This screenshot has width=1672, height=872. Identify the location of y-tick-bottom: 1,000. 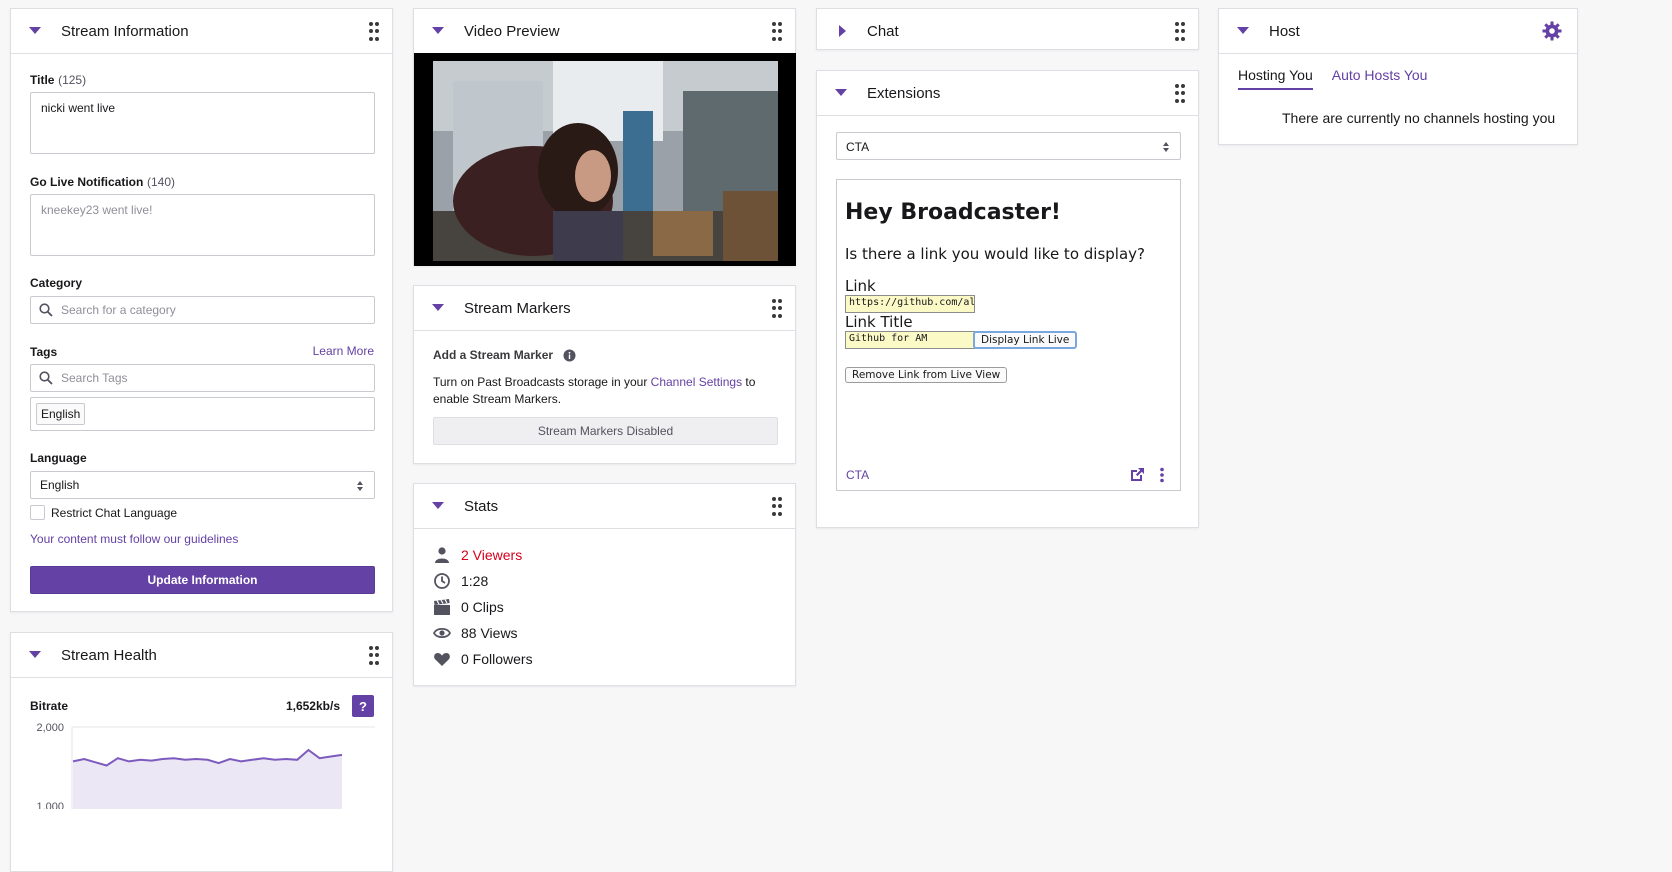
(50, 805).